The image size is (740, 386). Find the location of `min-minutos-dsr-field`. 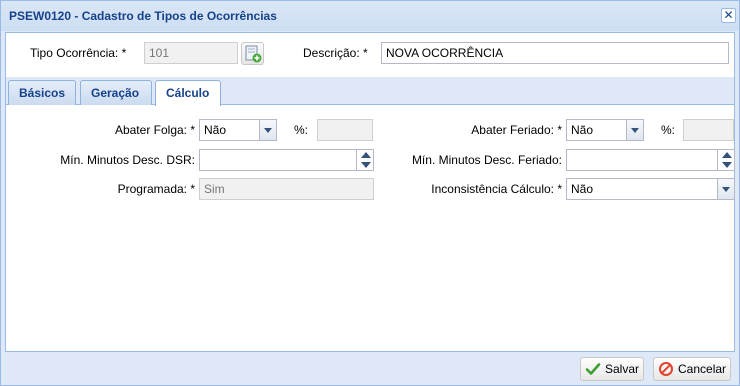

min-minutos-dsr-field is located at coordinates (286, 160).